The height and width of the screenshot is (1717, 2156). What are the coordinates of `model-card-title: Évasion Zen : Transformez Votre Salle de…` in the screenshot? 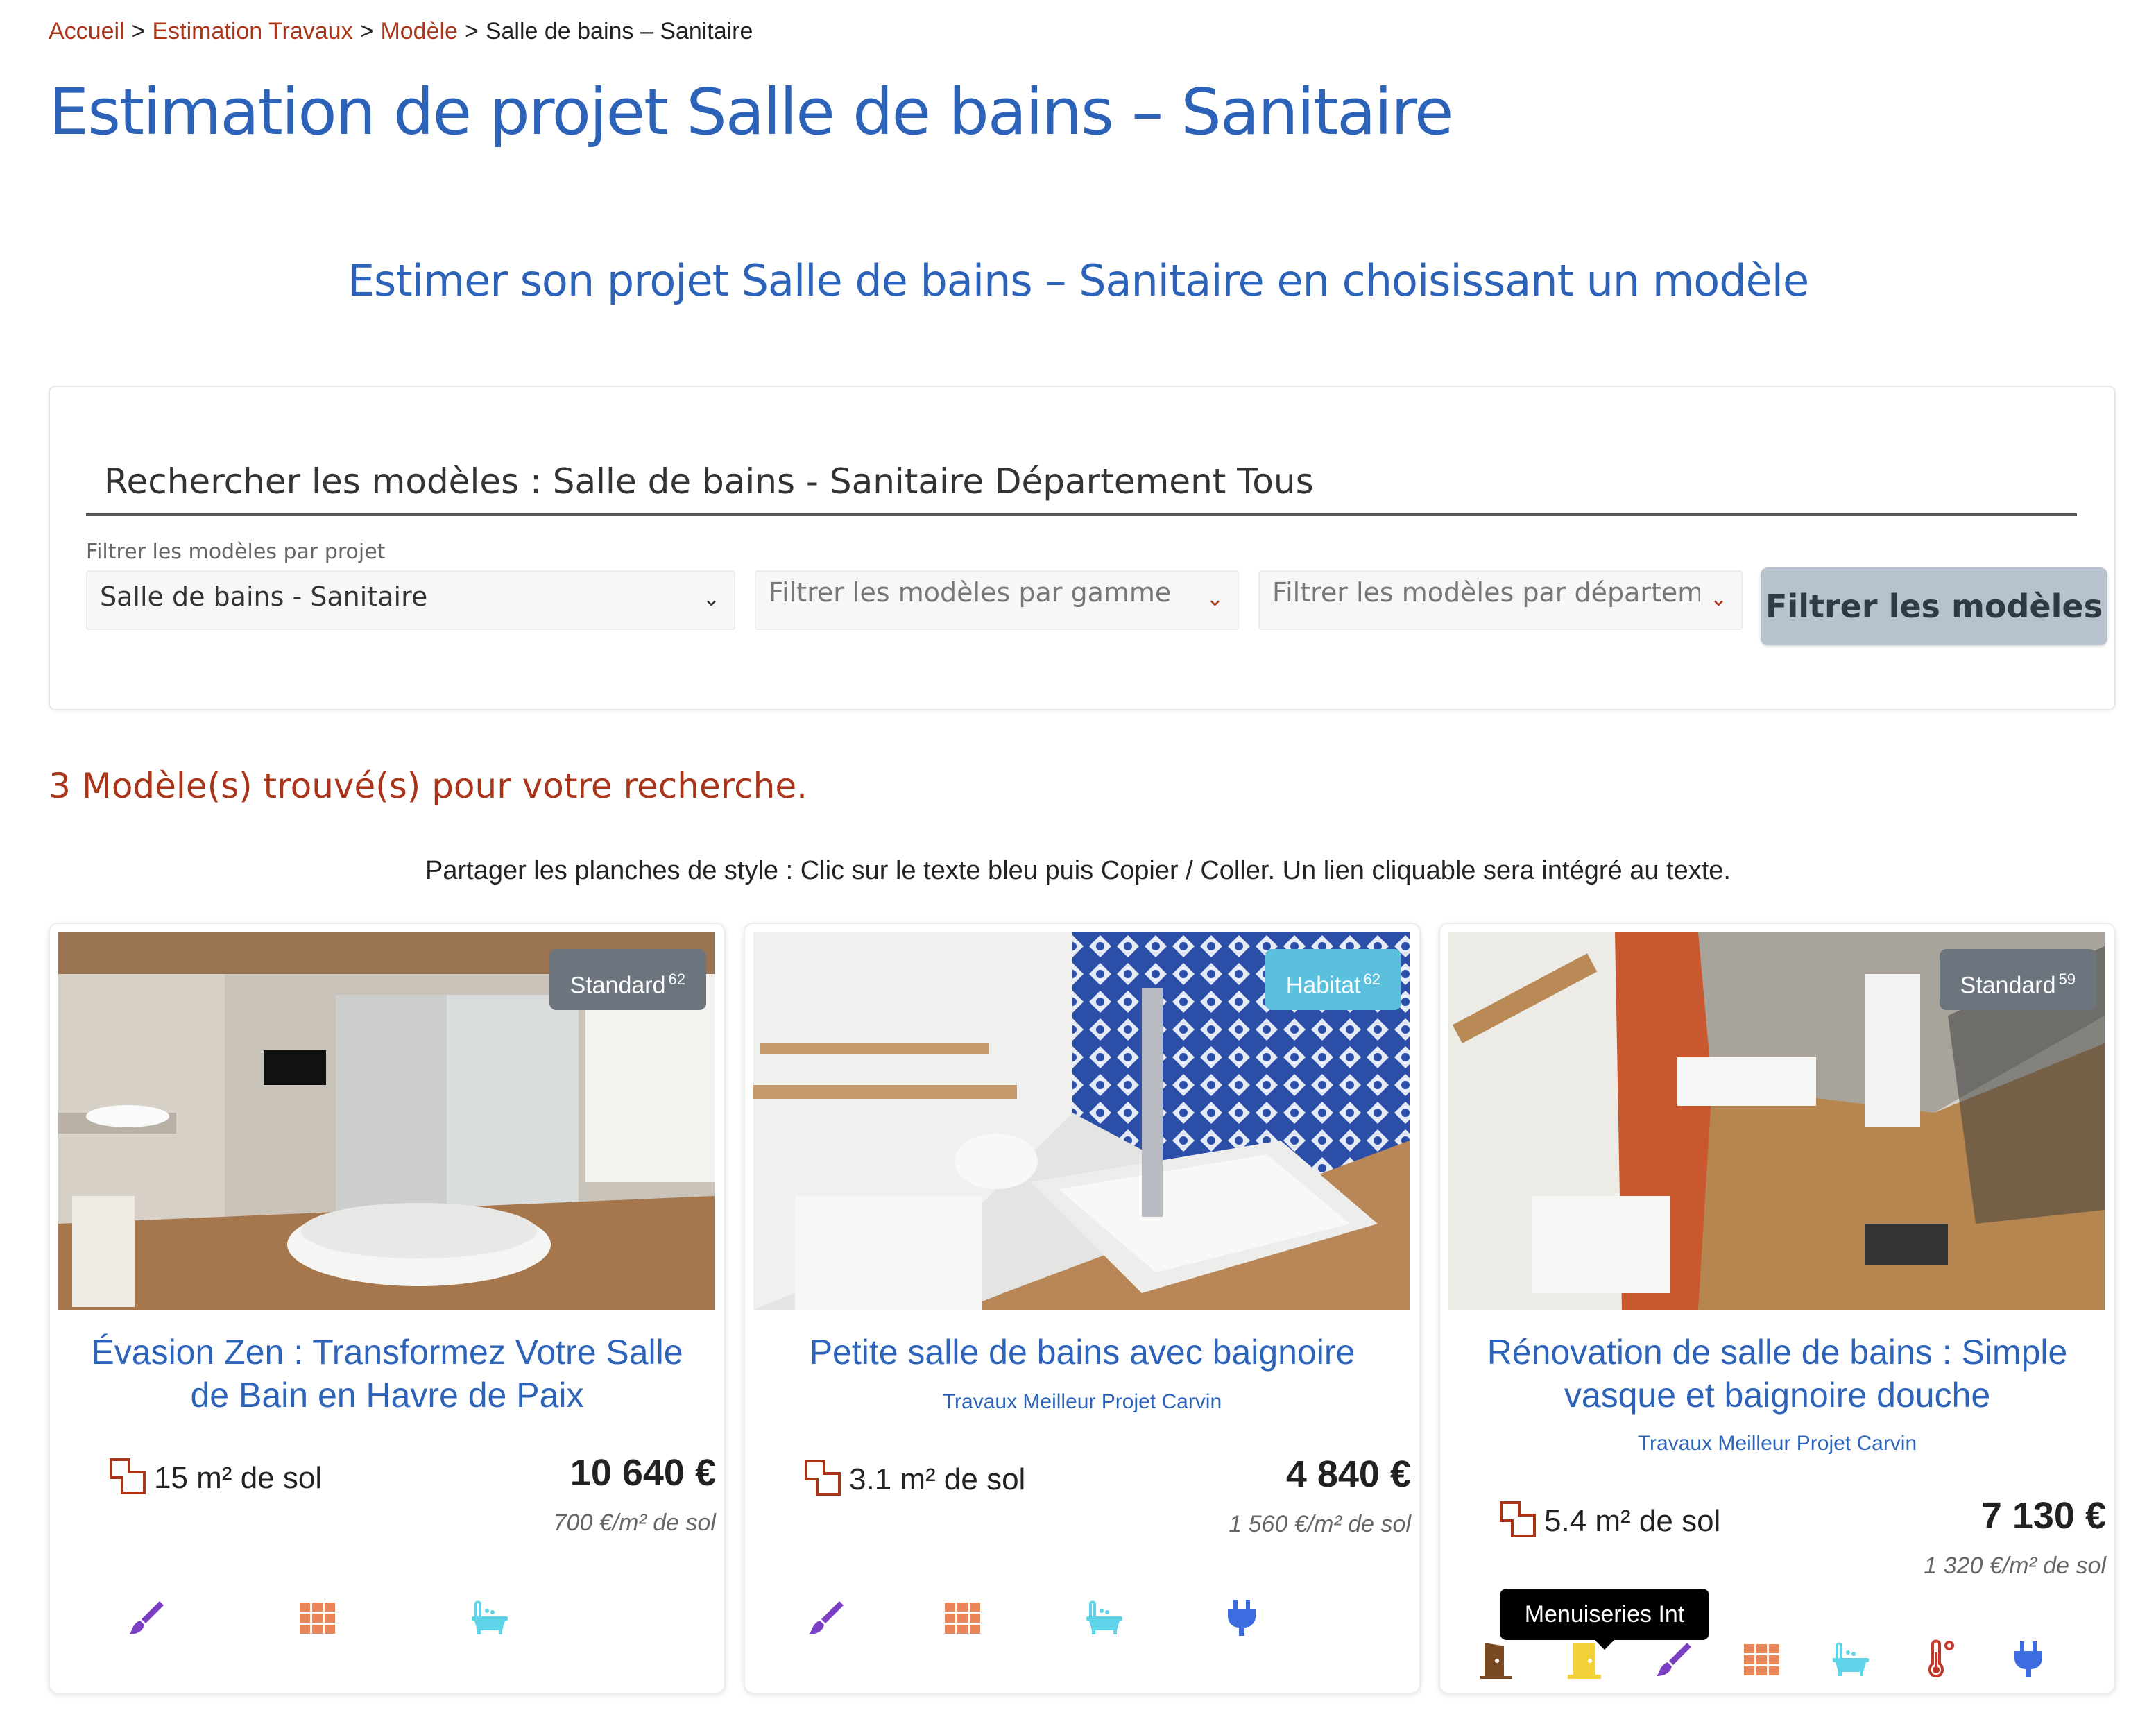 It's located at (387, 1374).